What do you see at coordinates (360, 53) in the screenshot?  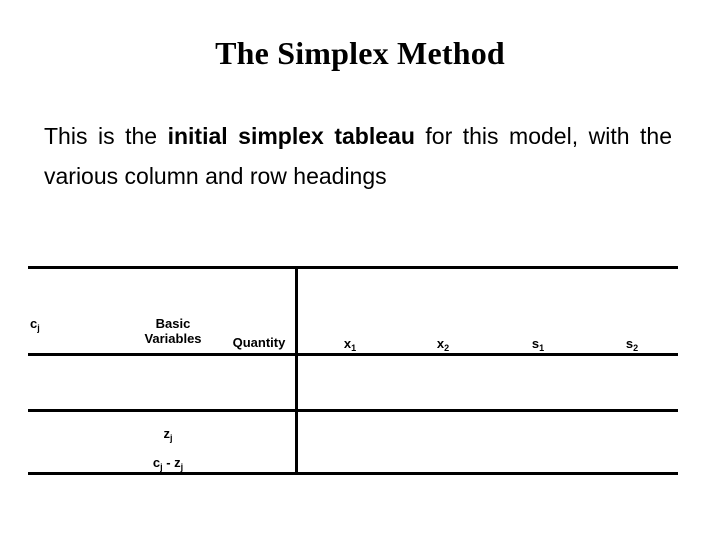 I see `slide-title: The Simplex Method` at bounding box center [360, 53].